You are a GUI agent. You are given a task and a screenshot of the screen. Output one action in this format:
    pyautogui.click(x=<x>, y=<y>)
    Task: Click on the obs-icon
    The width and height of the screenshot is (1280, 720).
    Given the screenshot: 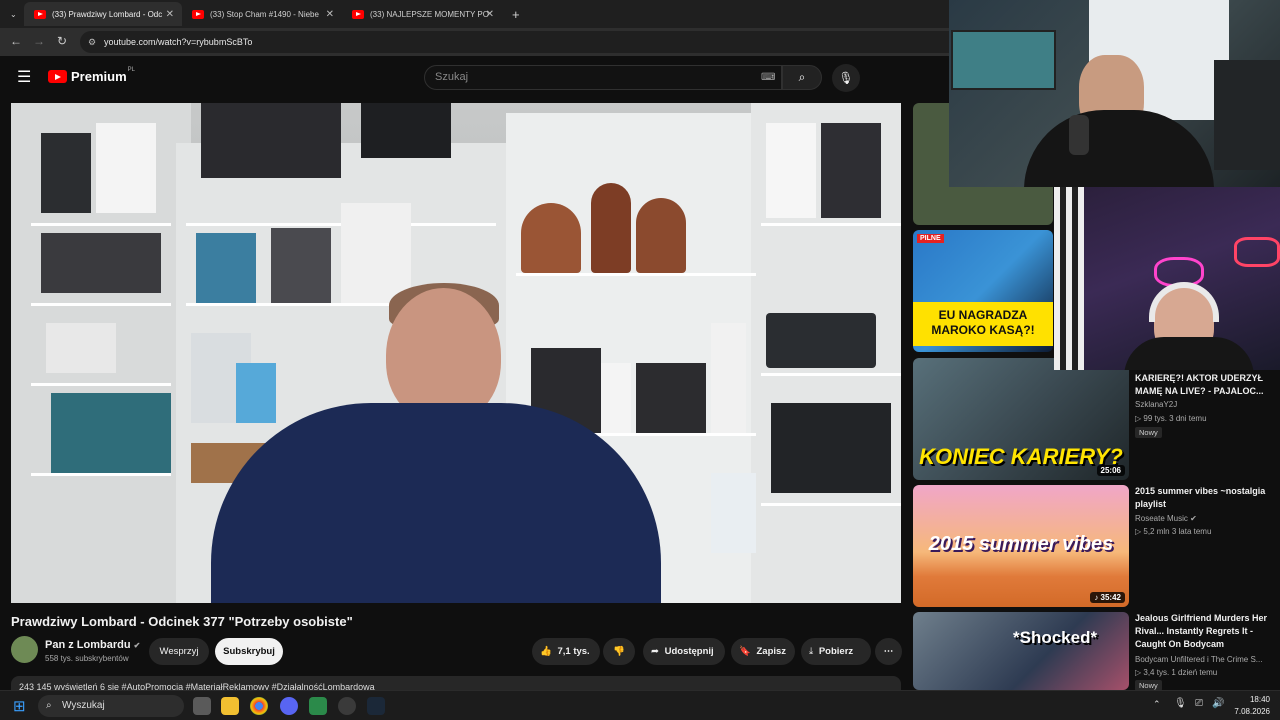 What is the action you would take?
    pyautogui.click(x=347, y=706)
    